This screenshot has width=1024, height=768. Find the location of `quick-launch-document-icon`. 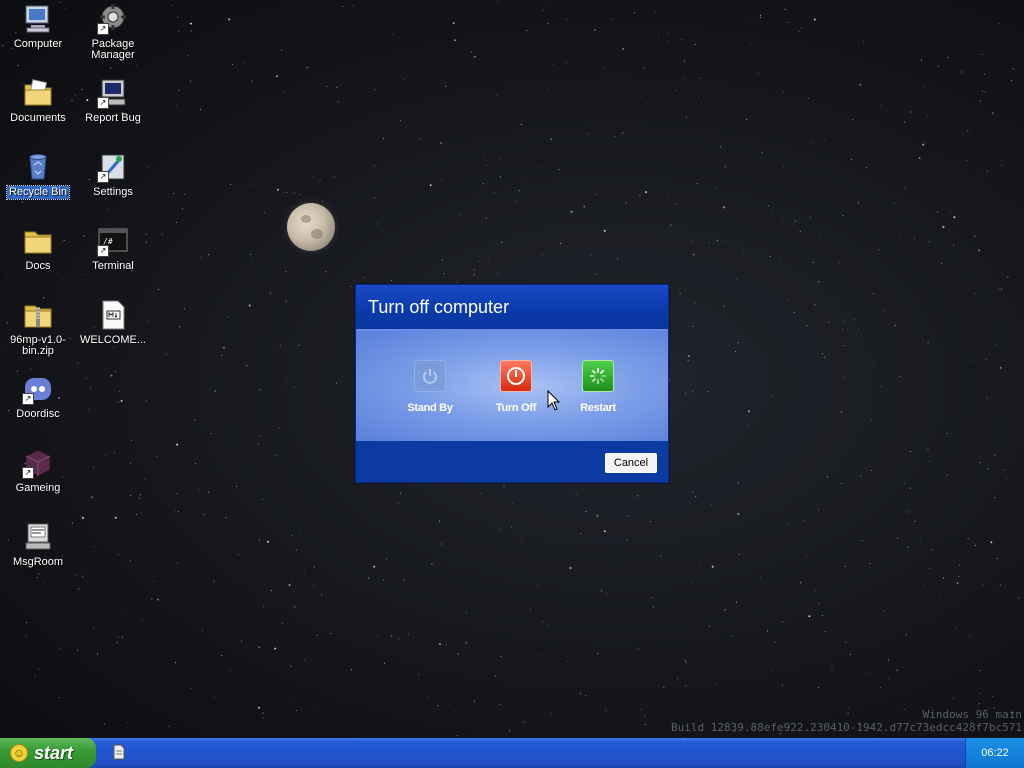

quick-launch-document-icon is located at coordinates (119, 752).